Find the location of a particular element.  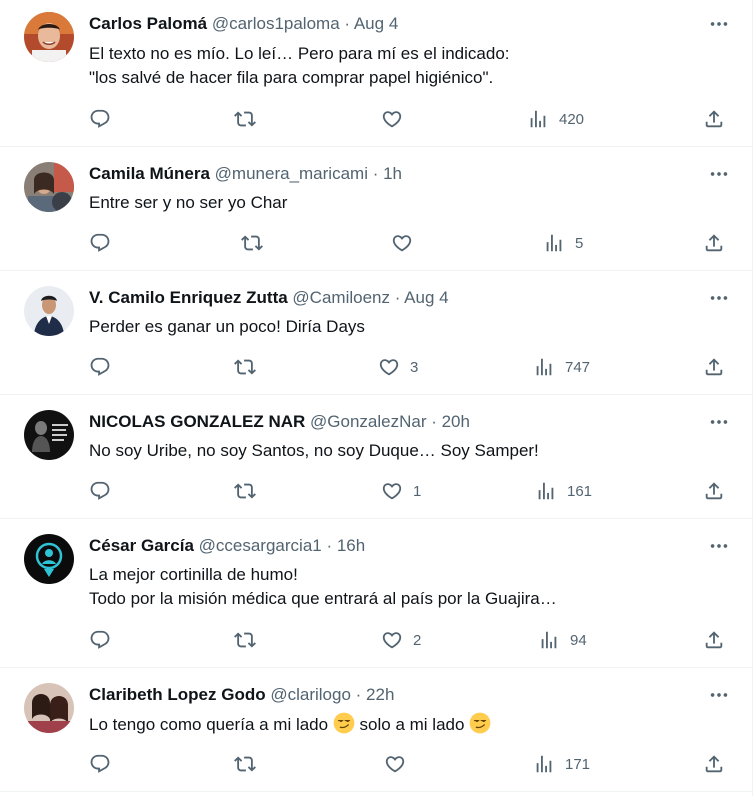

user-handle: @munera_maricami is located at coordinates (291, 173).